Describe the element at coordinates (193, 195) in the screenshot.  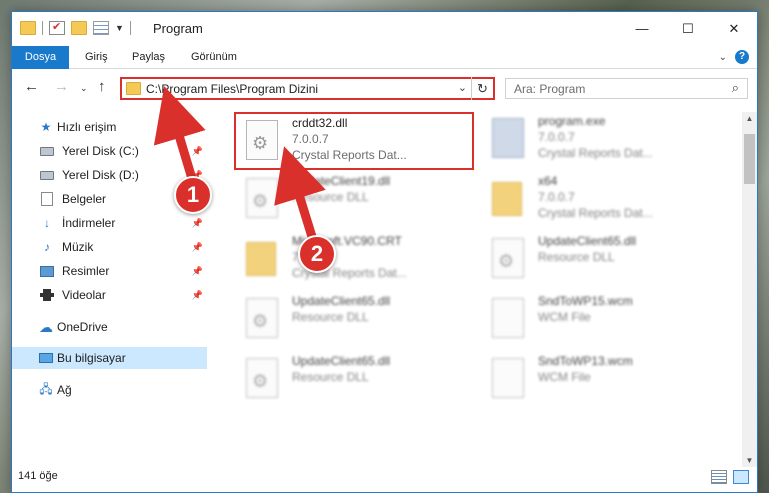
I see `annotation-marker-1: 1` at that location.